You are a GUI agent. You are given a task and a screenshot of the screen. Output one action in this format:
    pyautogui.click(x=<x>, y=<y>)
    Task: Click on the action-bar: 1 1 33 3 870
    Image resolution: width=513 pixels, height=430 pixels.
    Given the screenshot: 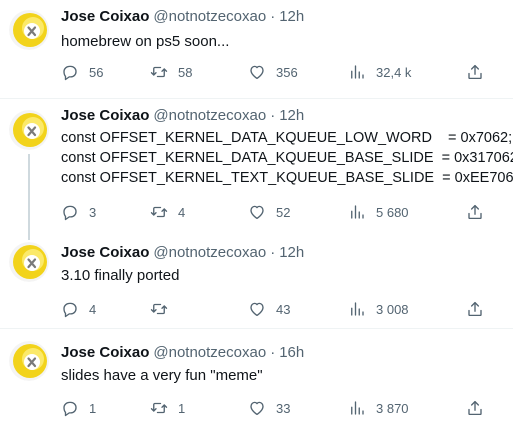 What is the action you would take?
    pyautogui.click(x=256, y=408)
    